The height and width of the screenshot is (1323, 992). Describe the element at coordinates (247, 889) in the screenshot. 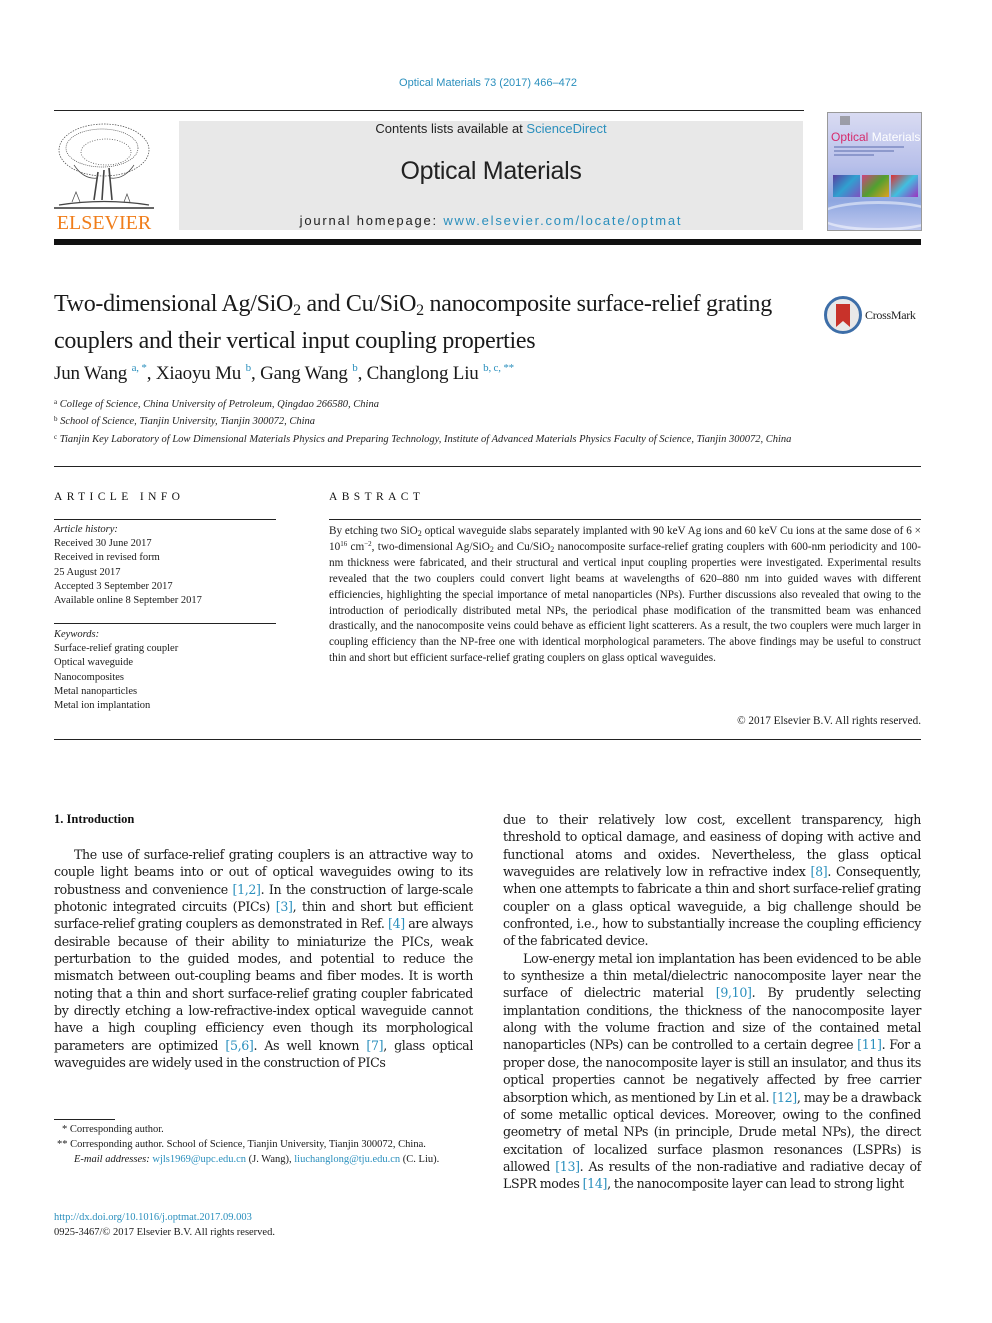

I see `reference-link: [1,2]` at that location.